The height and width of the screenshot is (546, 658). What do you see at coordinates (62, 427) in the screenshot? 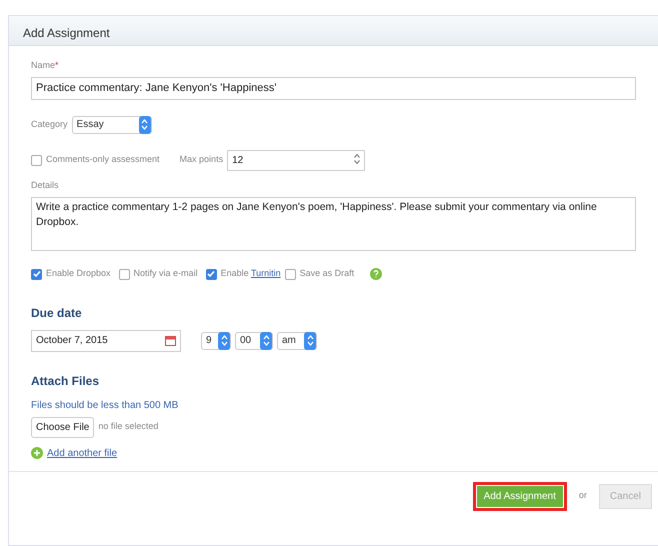
I see `choose-file-button: Choose File` at bounding box center [62, 427].